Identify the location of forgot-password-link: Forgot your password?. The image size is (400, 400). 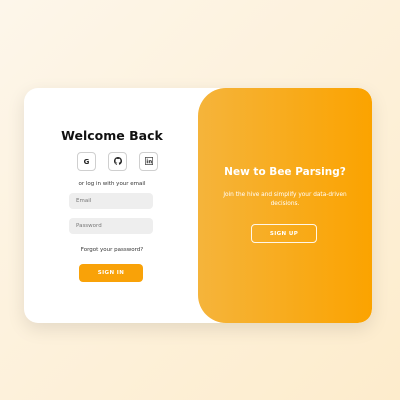
(112, 250).